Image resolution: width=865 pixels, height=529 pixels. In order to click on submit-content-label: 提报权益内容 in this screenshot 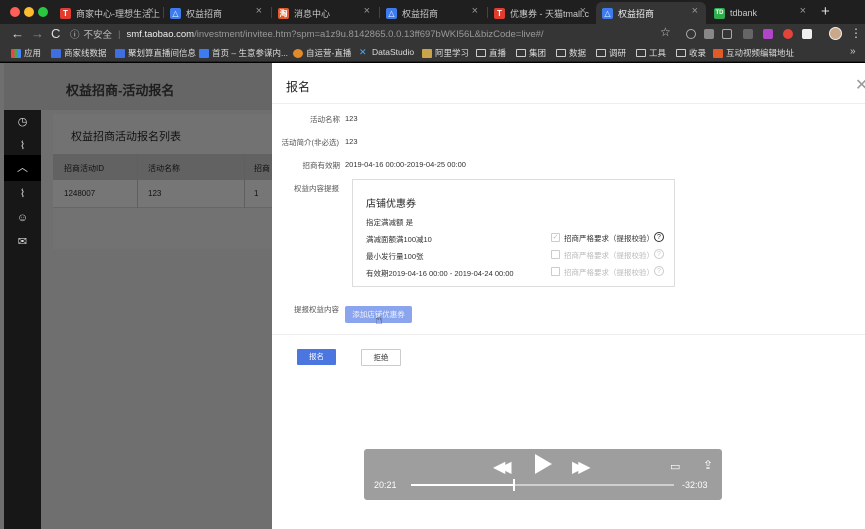, I will do `click(316, 309)`.